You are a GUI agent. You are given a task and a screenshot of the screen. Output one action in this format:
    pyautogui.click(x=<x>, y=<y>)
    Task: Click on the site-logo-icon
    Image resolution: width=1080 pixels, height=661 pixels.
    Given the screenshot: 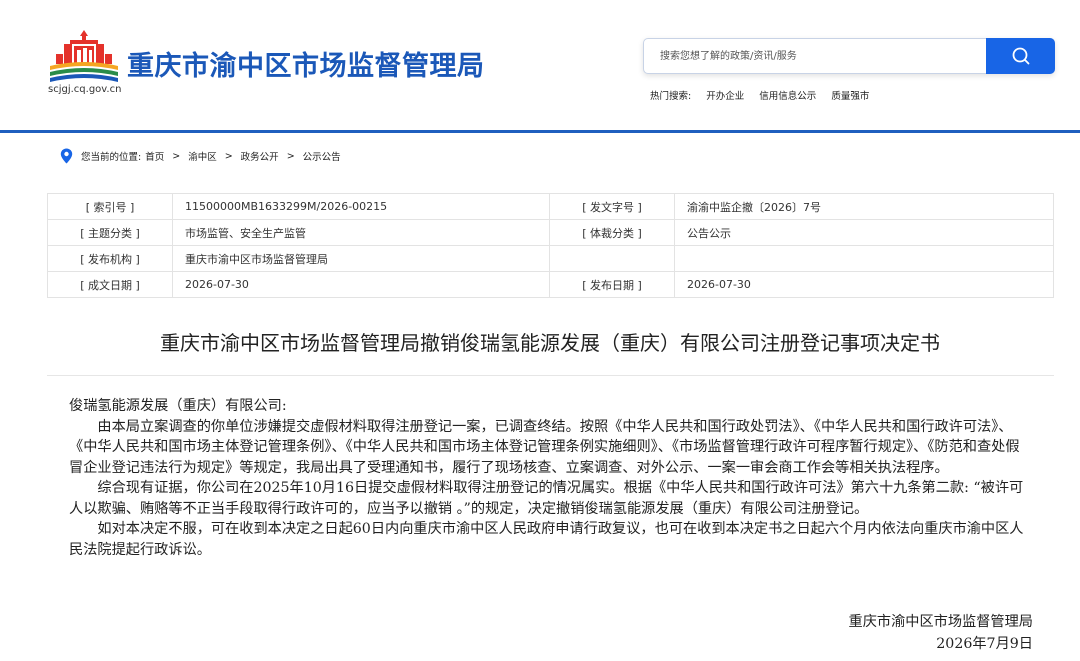 What is the action you would take?
    pyautogui.click(x=84, y=57)
    